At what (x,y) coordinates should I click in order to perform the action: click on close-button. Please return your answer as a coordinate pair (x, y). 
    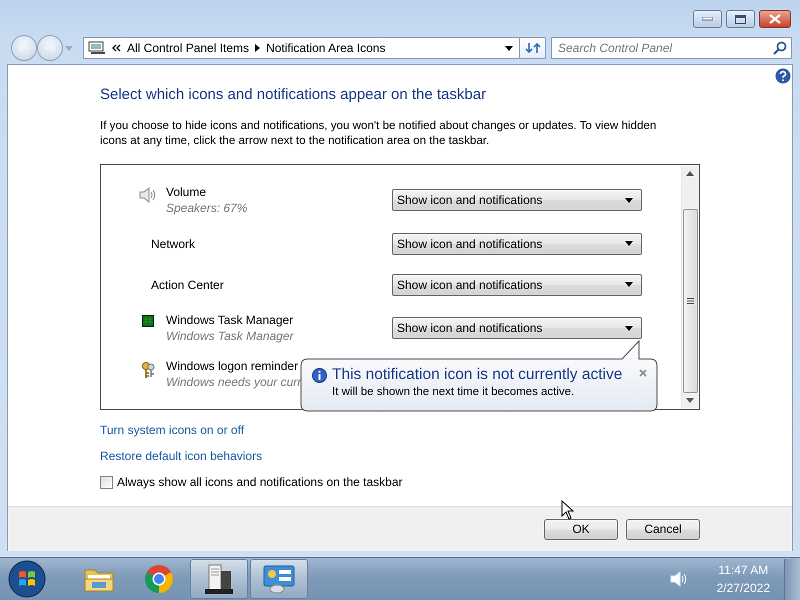
    Looking at the image, I should click on (775, 19).